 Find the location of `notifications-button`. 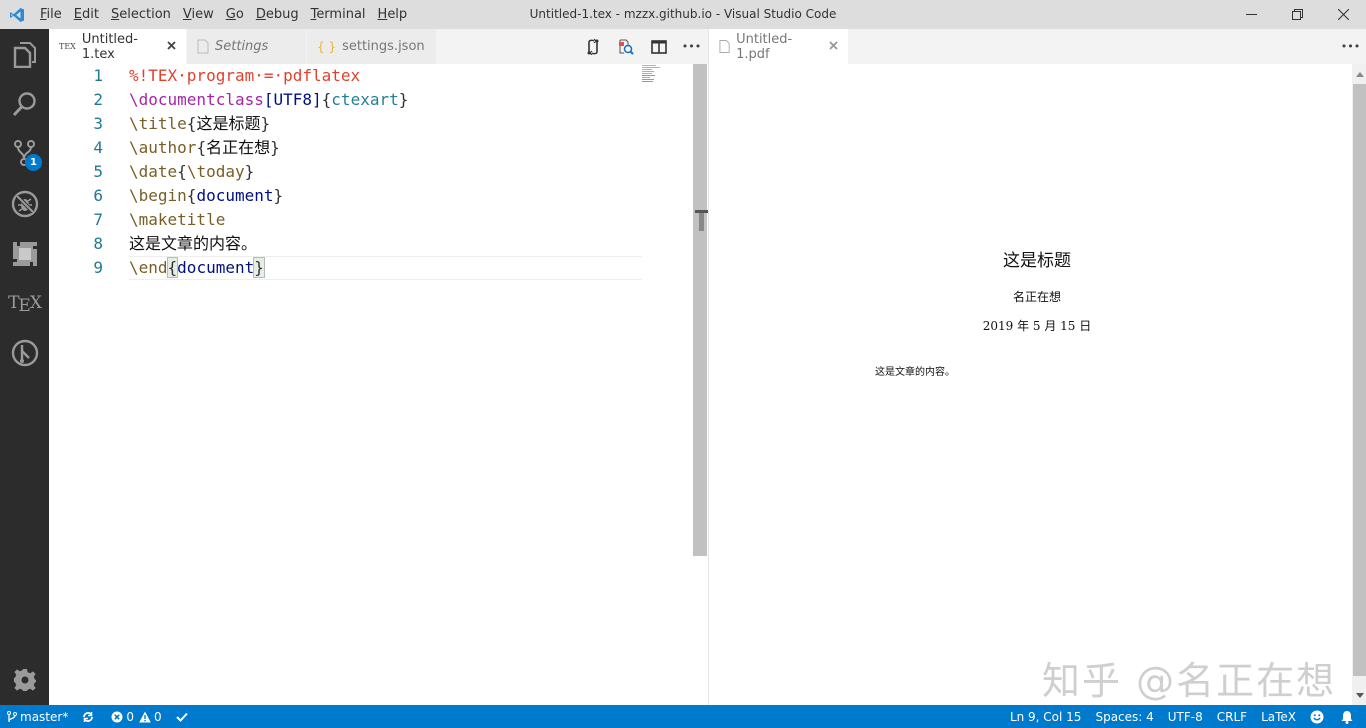

notifications-button is located at coordinates (1350, 716).